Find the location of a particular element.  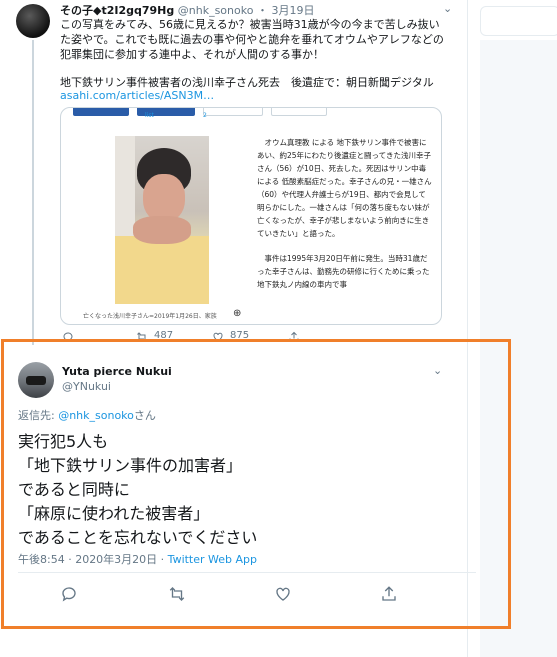

share-label: list is located at coordinates (149, 115).